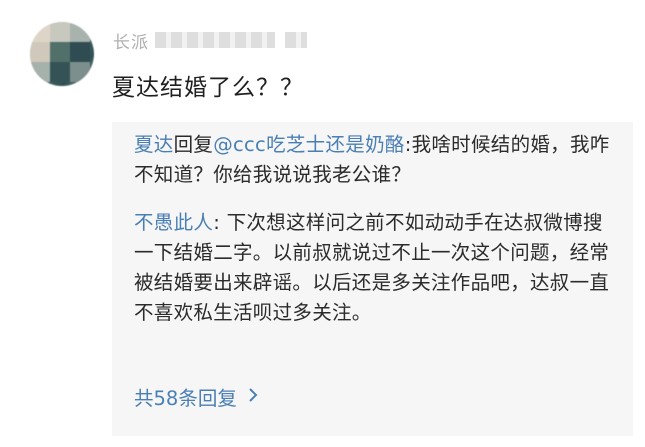 The width and height of the screenshot is (645, 447). Describe the element at coordinates (208, 88) in the screenshot. I see `comment-text: 夏达结婚了么？？` at that location.